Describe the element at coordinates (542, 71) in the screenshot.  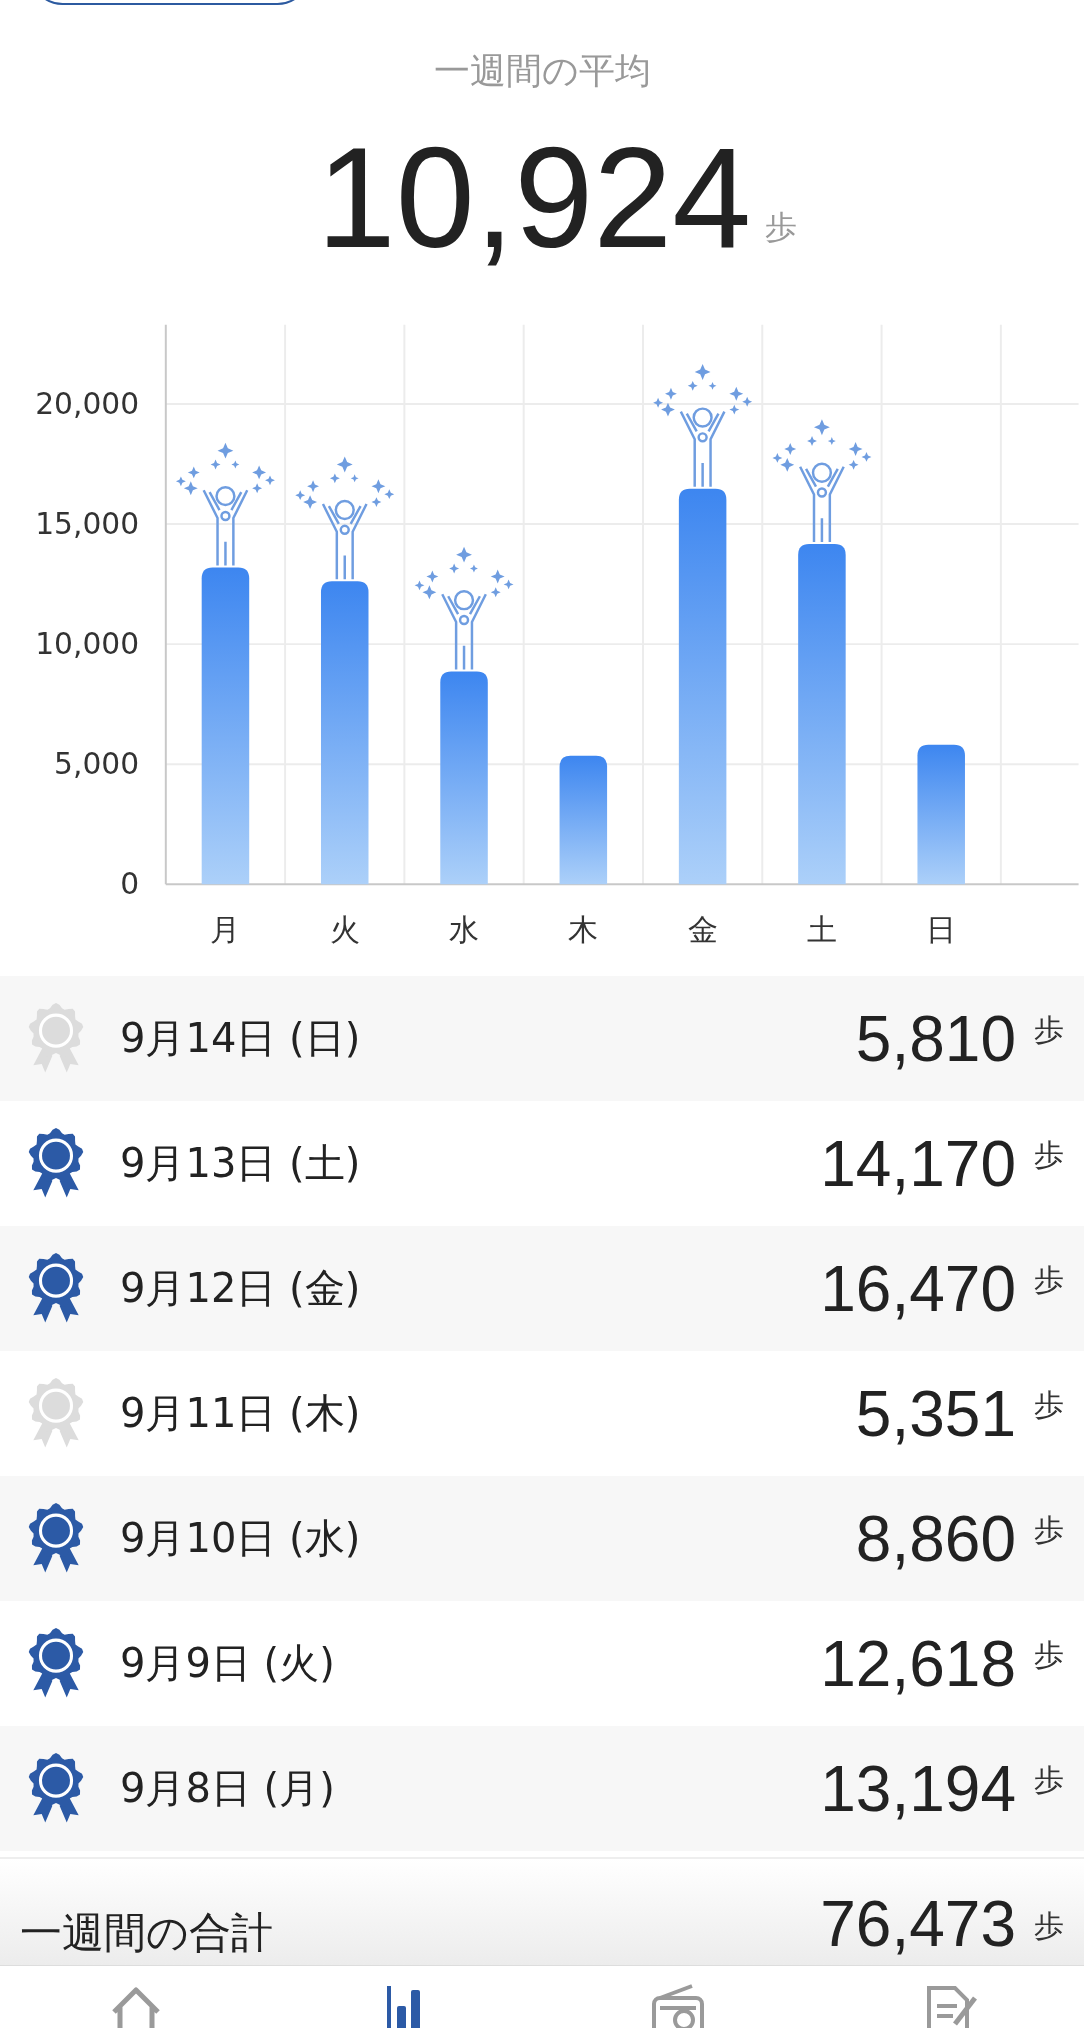
I see `average-label: 一週間の平均` at that location.